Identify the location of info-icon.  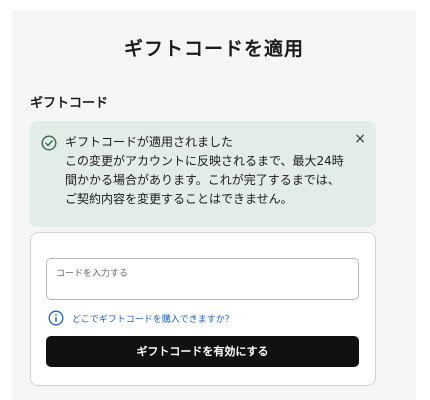
(56, 318).